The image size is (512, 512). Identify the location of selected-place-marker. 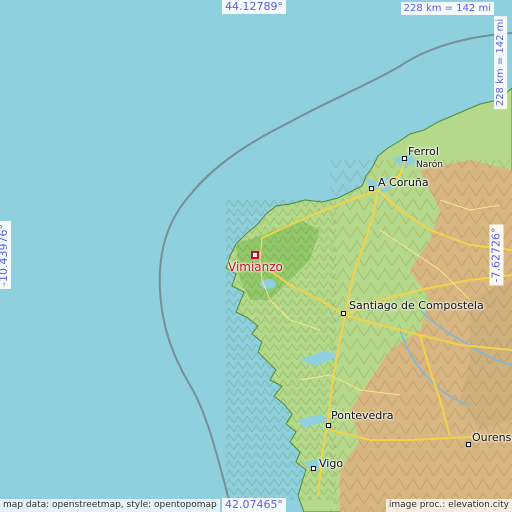
(255, 255).